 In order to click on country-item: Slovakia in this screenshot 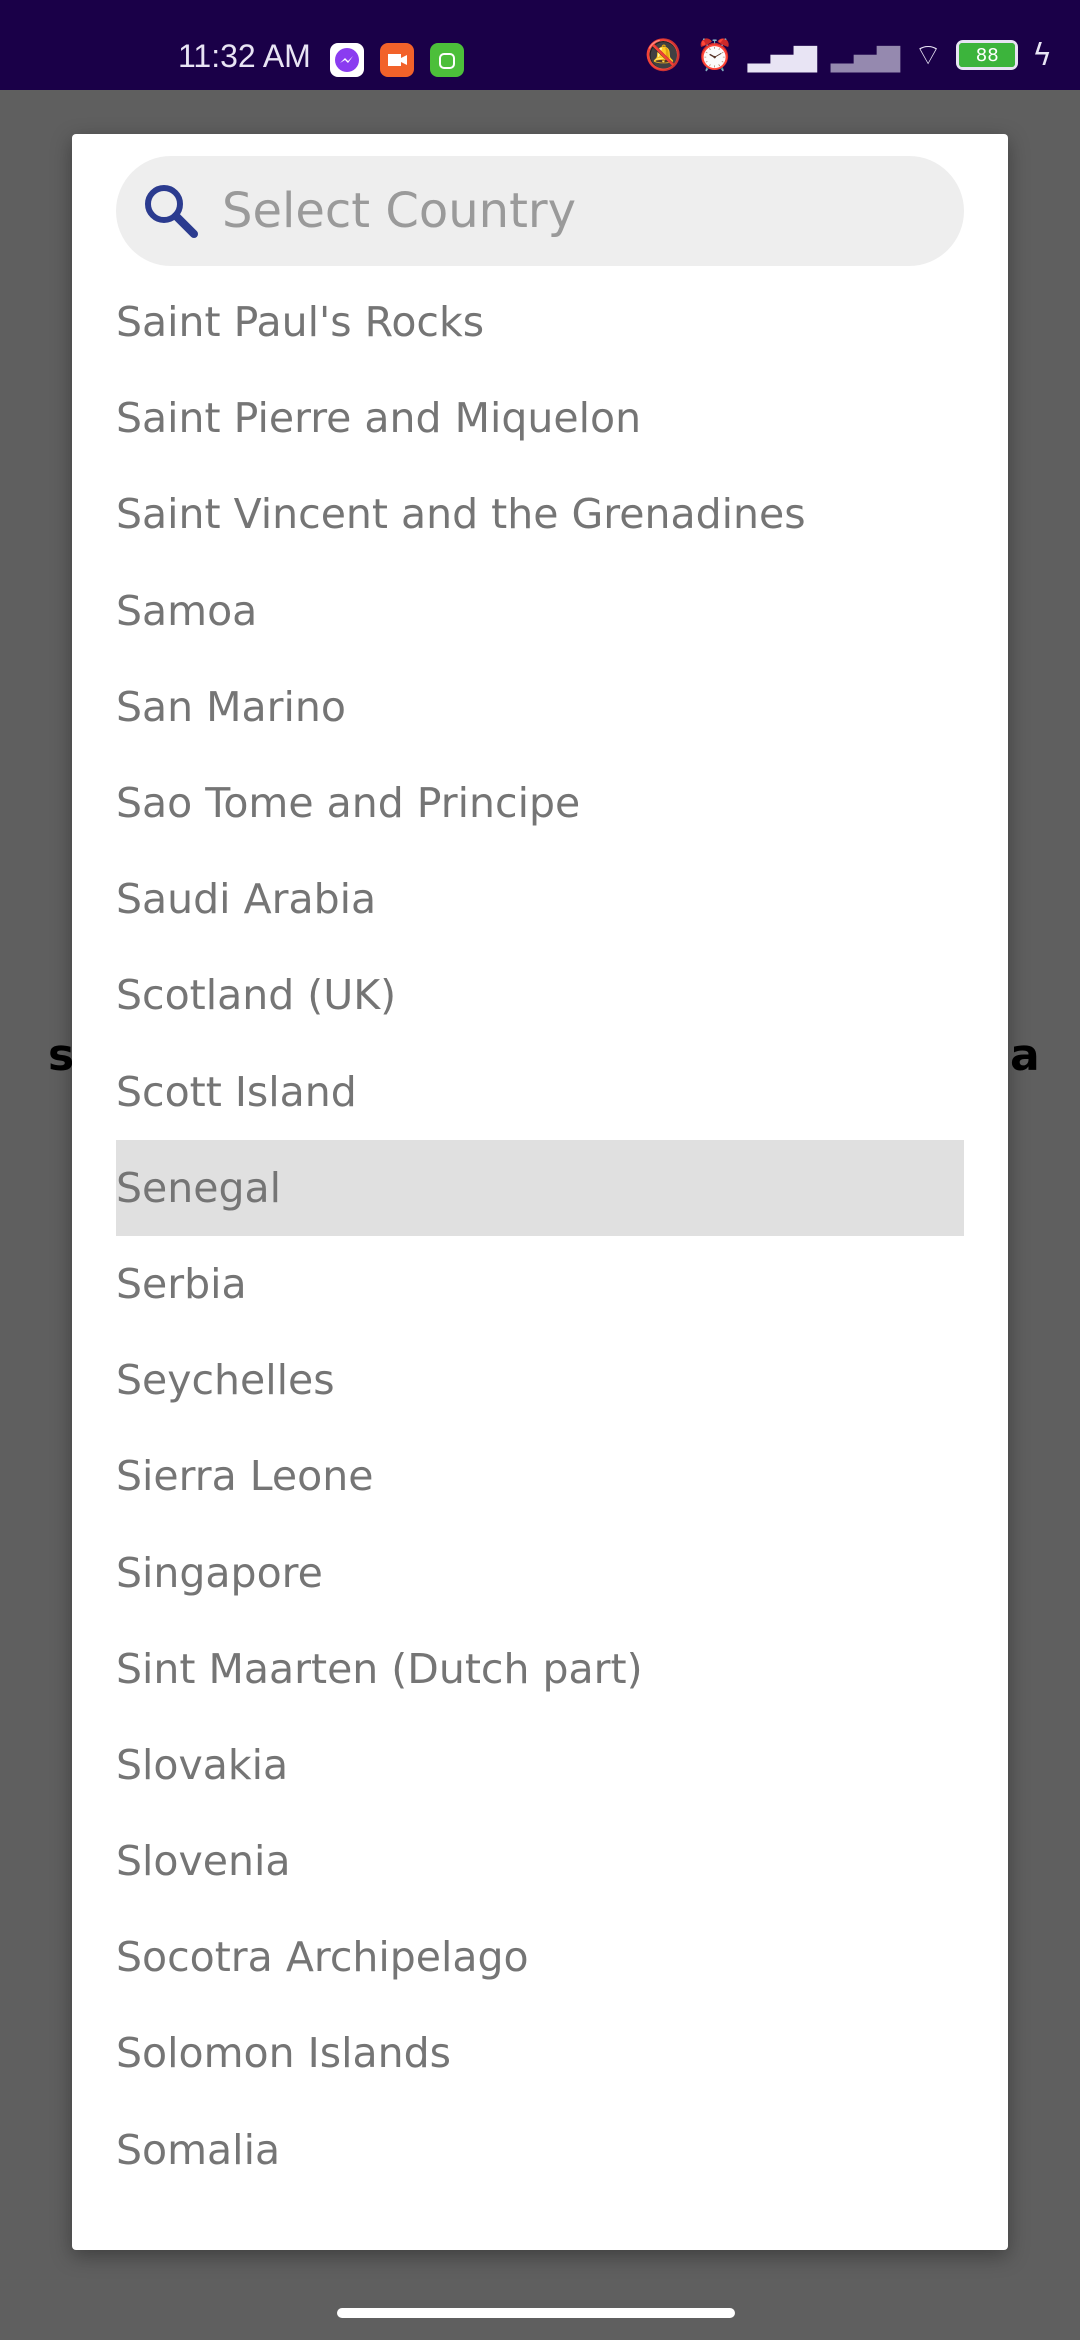, I will do `click(540, 1765)`.